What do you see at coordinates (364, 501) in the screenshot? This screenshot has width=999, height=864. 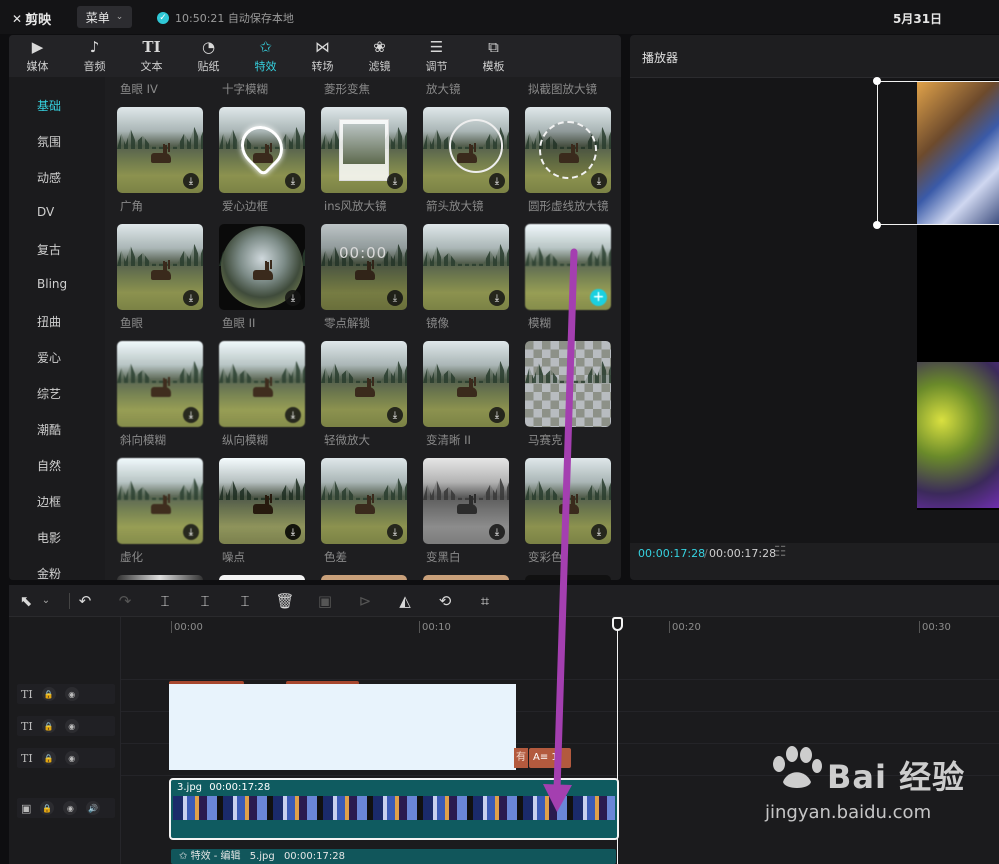 I see `effect-tile-chromatic: ⤓` at bounding box center [364, 501].